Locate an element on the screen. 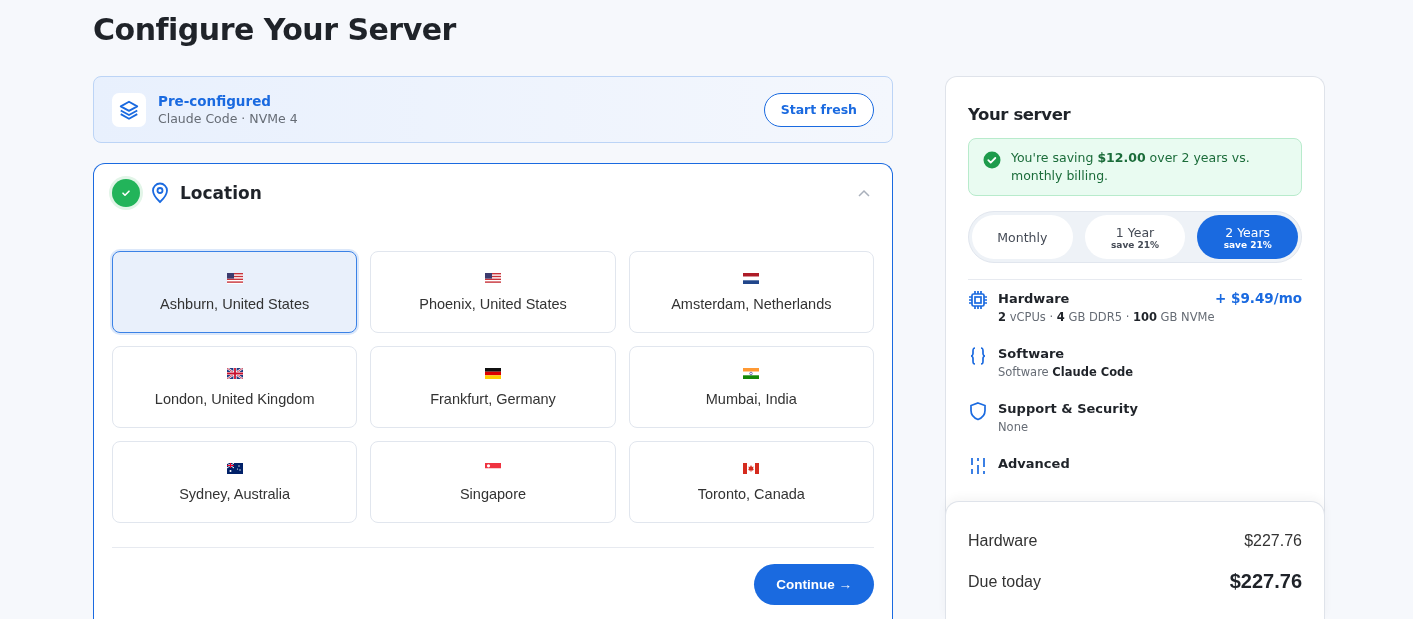  location-option: Mumbai, India is located at coordinates (751, 387).